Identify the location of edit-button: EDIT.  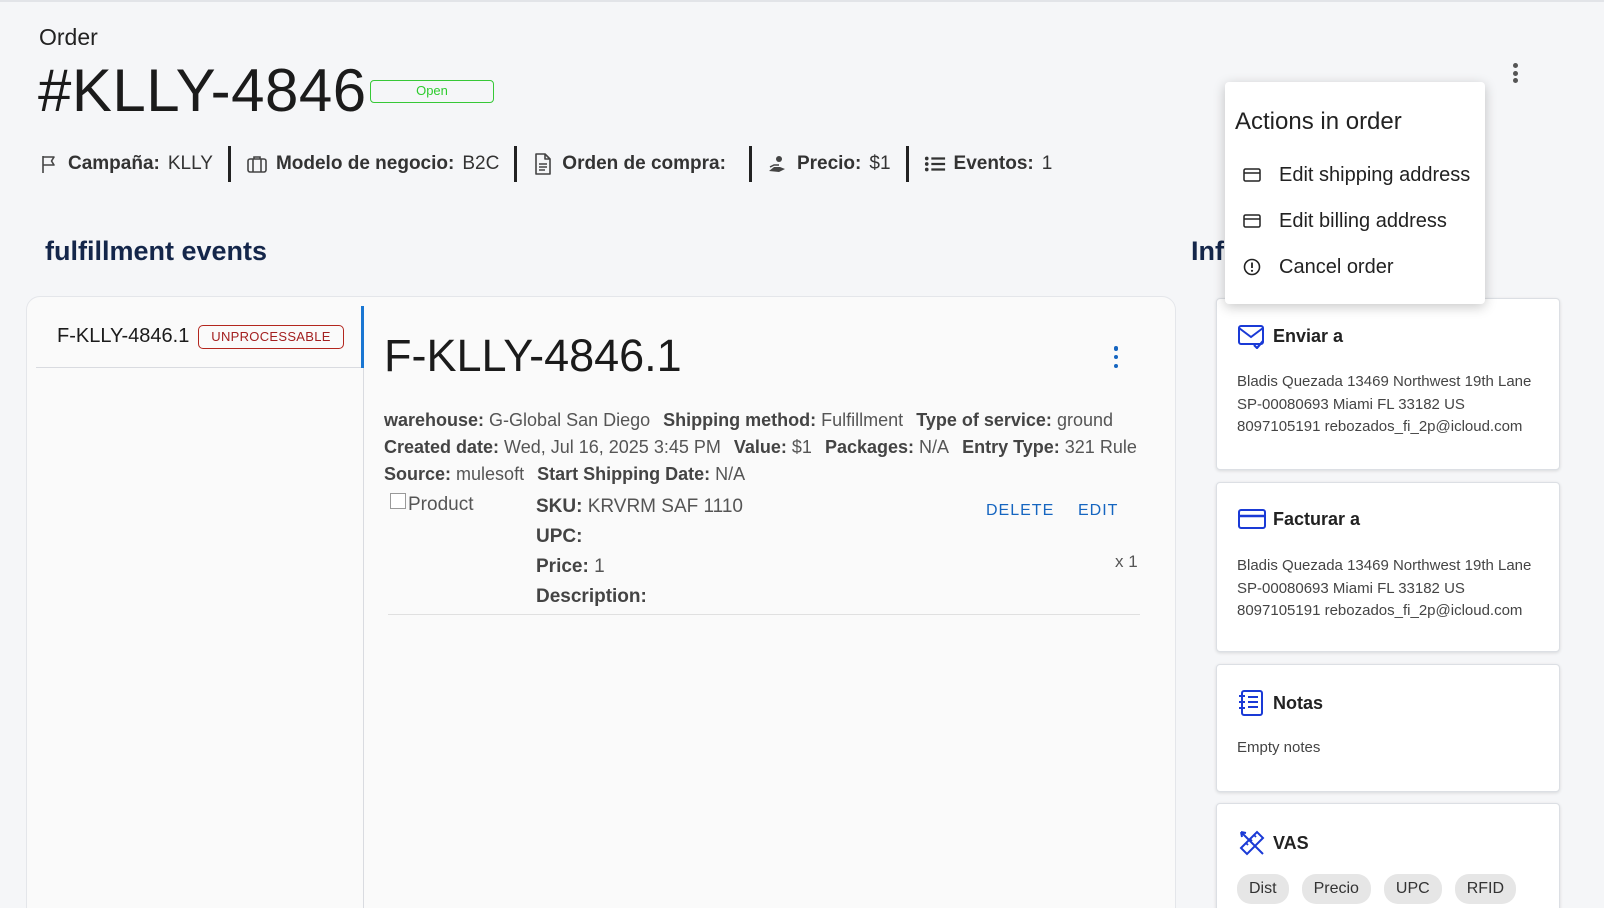
(1098, 511).